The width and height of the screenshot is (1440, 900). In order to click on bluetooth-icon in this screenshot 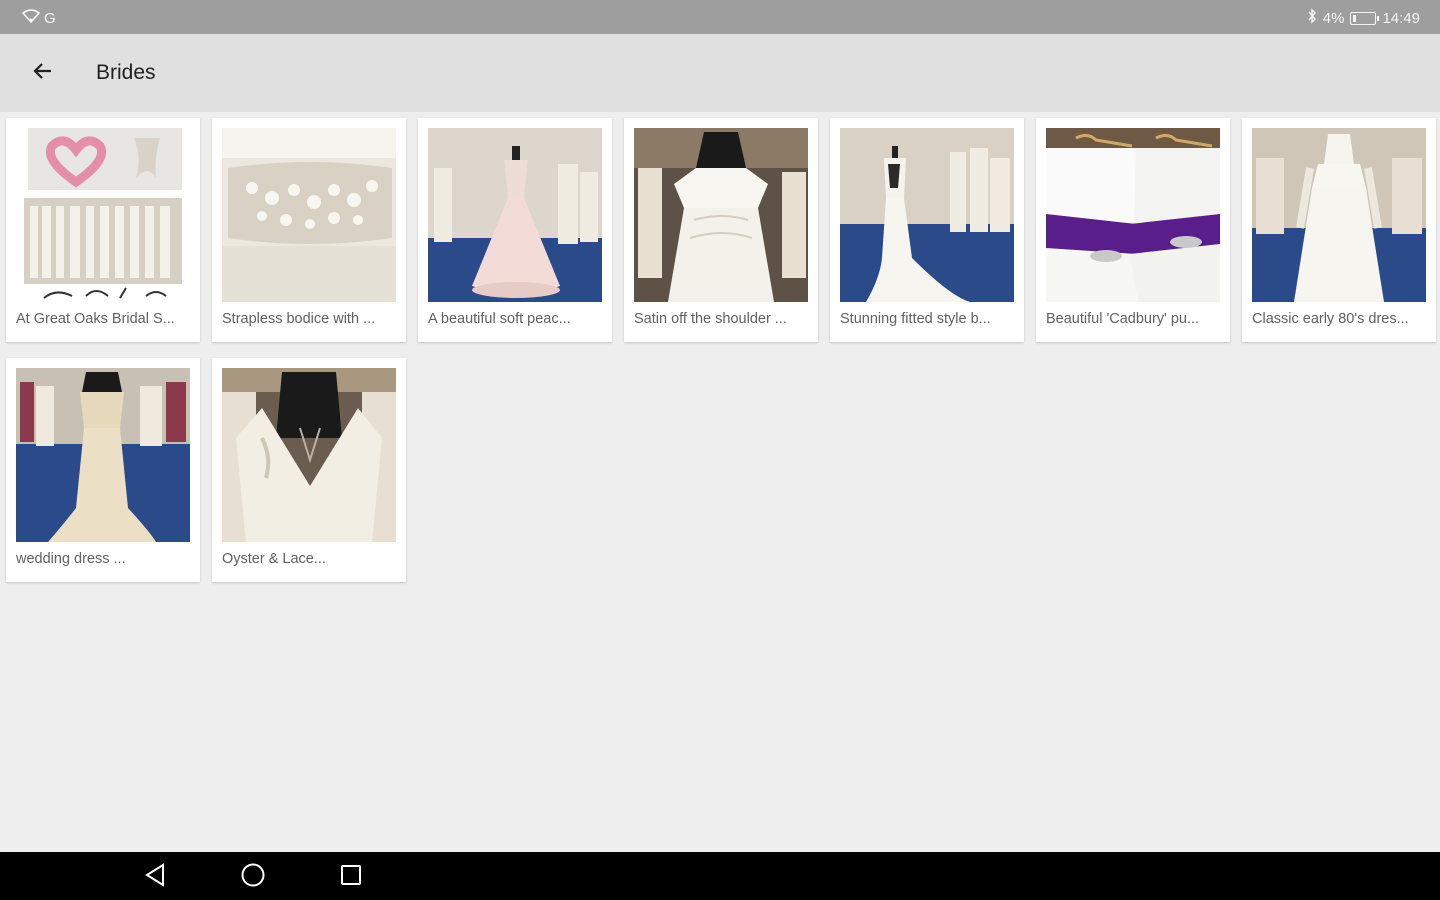, I will do `click(1312, 18)`.